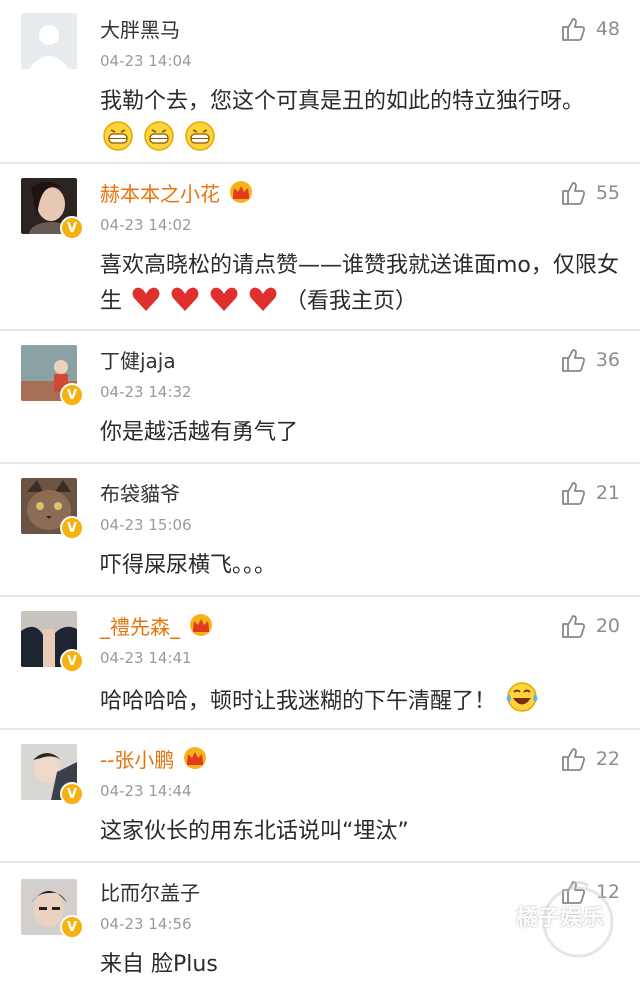 This screenshot has width=640, height=986. Describe the element at coordinates (146, 791) in the screenshot. I see `timestamp: 04-23 14:44` at that location.